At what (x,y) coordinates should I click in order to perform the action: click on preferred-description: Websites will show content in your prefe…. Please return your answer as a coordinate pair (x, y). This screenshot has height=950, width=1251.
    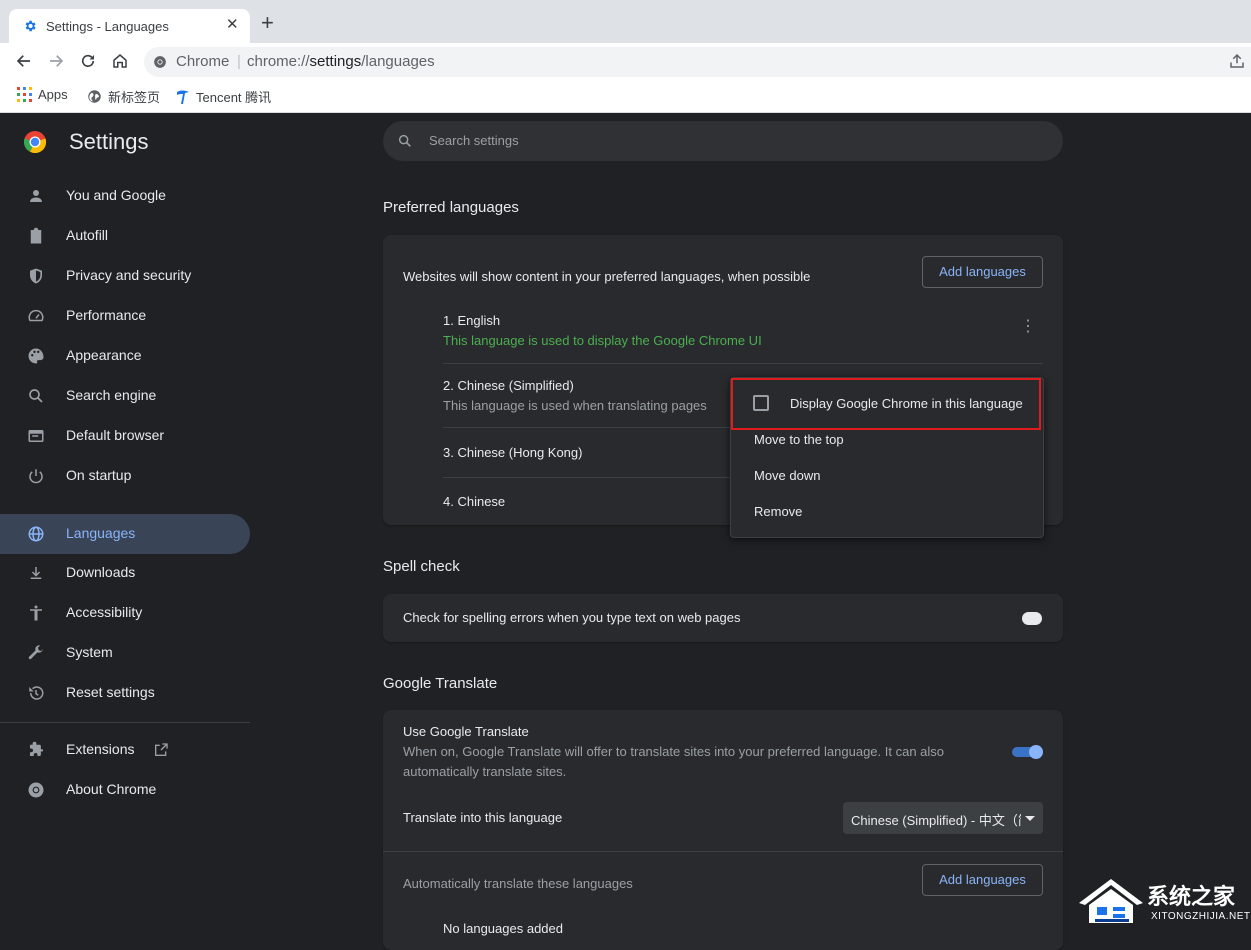
    Looking at the image, I should click on (607, 276).